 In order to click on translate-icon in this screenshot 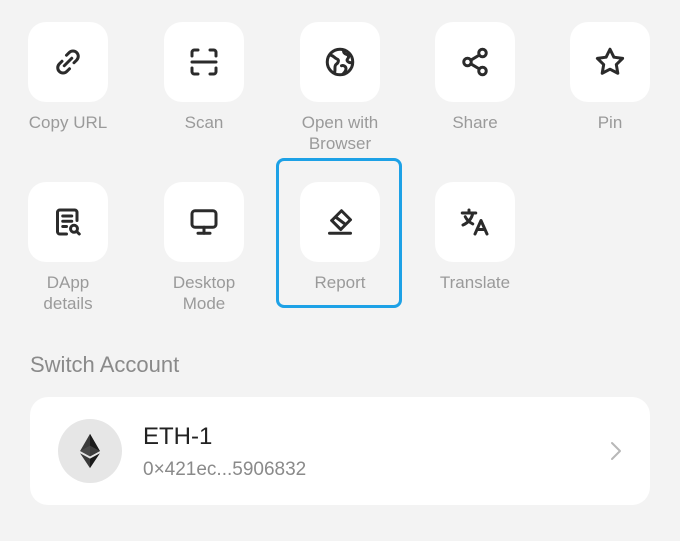, I will do `click(474, 222)`.